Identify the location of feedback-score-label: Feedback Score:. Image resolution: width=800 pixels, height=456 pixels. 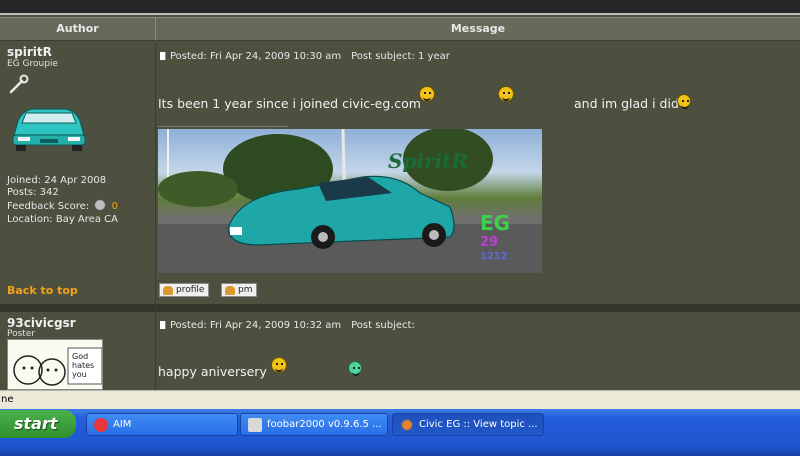
(48, 206).